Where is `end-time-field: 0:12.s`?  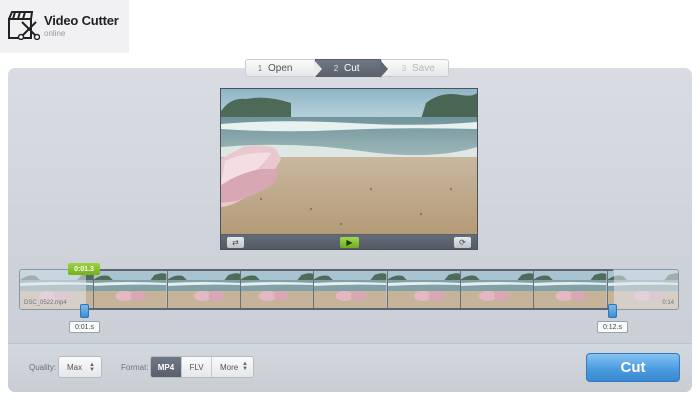
end-time-field: 0:12.s is located at coordinates (612, 327).